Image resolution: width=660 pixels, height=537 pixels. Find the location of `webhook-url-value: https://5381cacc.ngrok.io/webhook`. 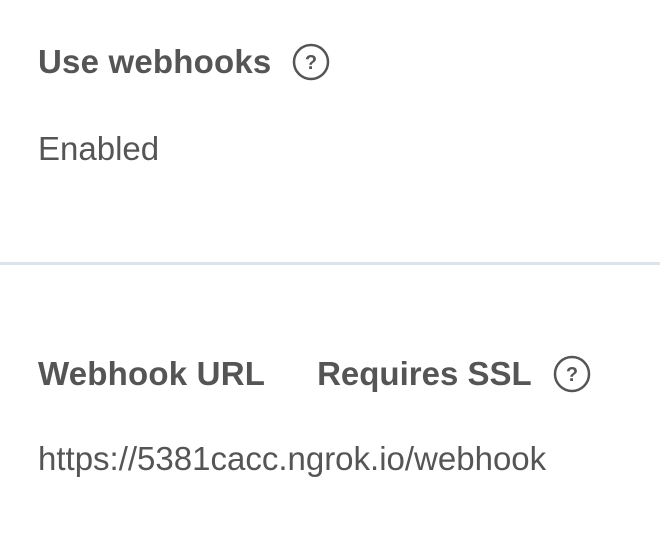

webhook-url-value: https://5381cacc.ngrok.io/webhook is located at coordinates (292, 458).